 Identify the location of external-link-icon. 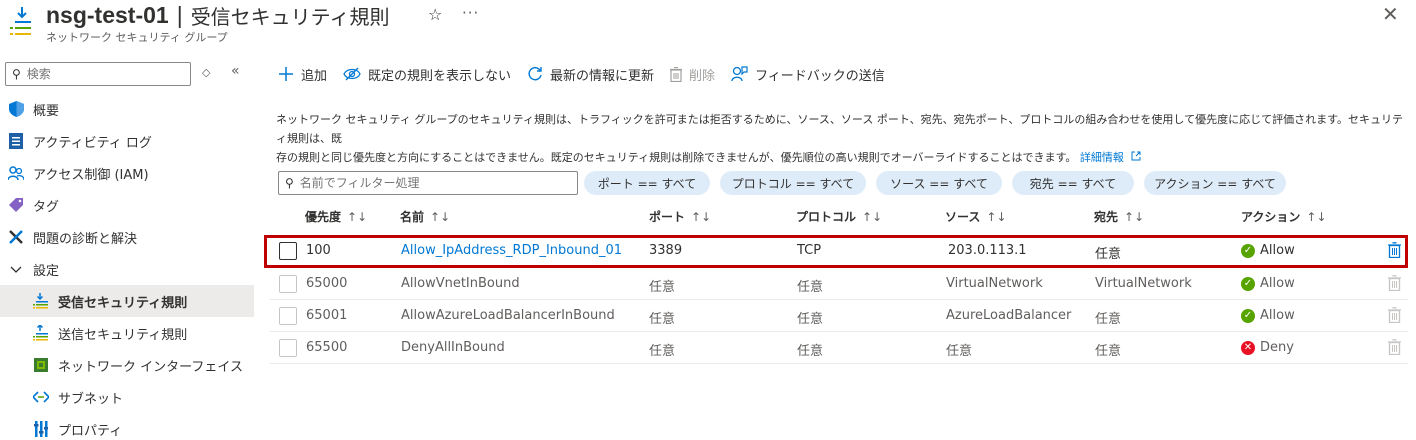
(1136, 156).